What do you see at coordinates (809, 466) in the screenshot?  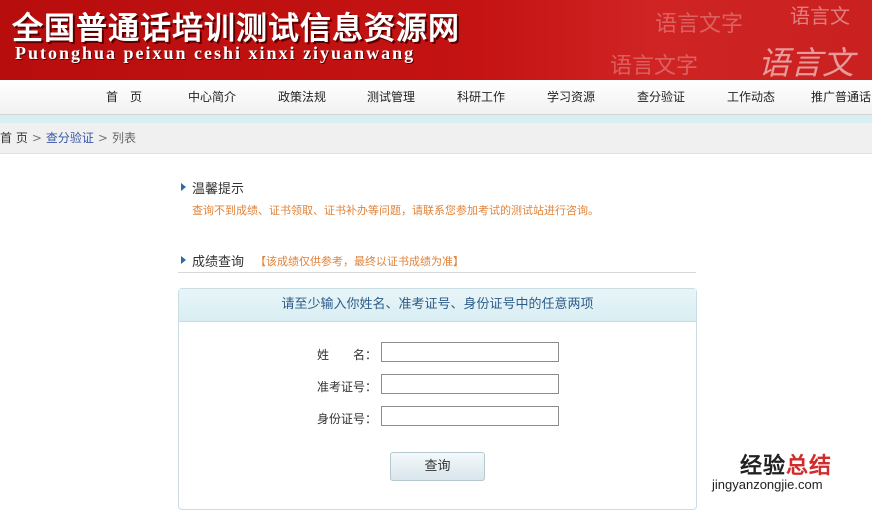 I see `watermark-text-red: 总结` at bounding box center [809, 466].